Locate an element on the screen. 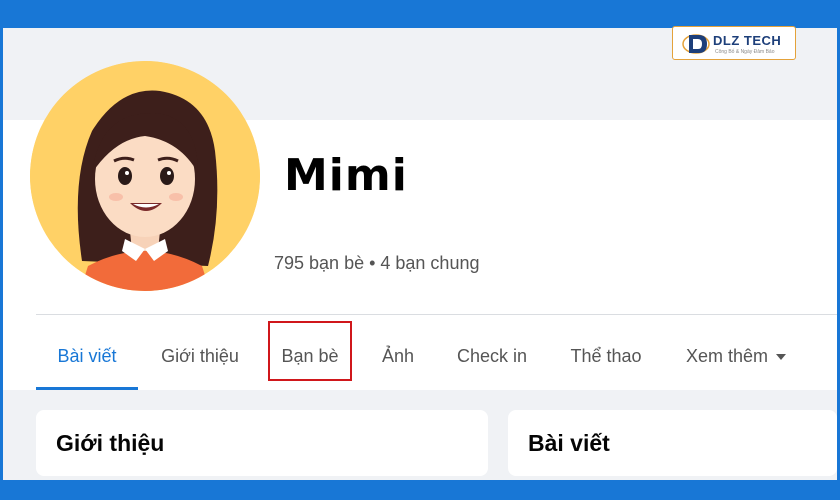 This screenshot has width=840, height=500. tab-posts: Bài viết is located at coordinates (87, 356).